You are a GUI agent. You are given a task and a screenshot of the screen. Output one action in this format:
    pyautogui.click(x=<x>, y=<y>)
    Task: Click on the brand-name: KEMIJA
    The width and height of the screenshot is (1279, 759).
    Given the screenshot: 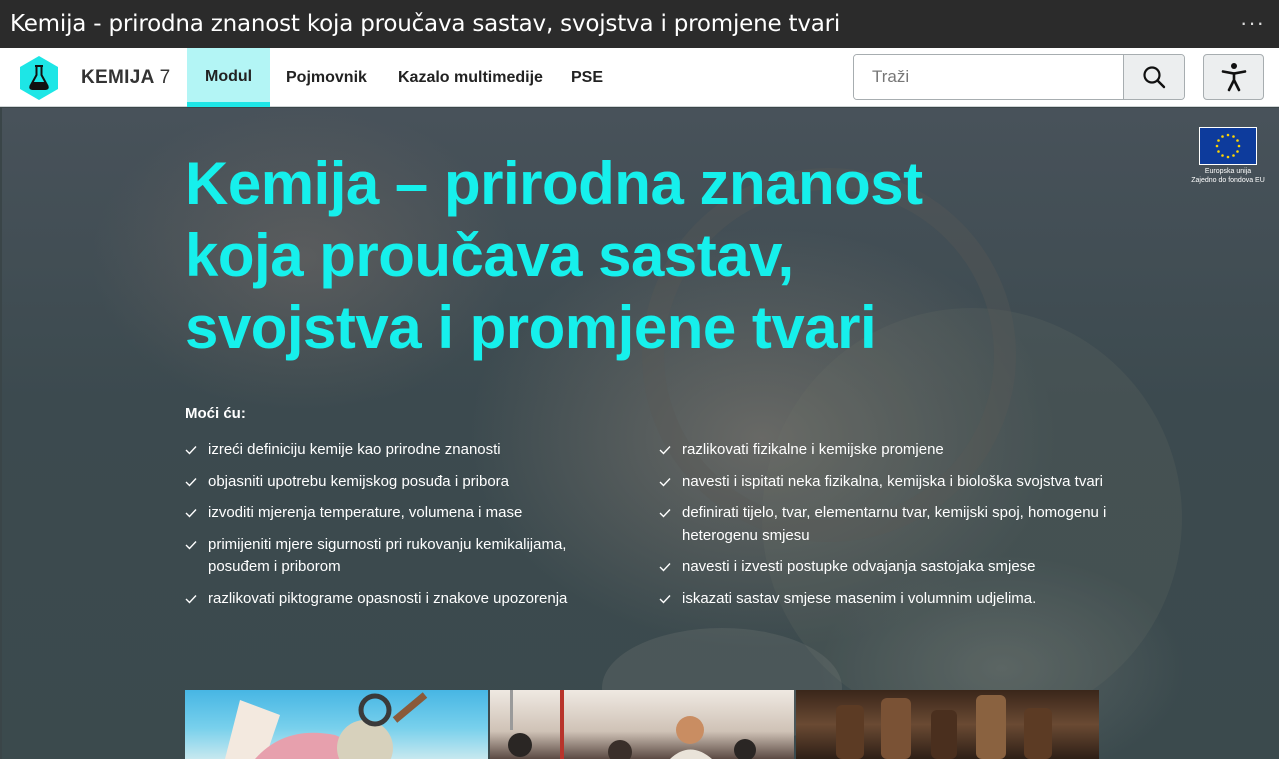 What is the action you would take?
    pyautogui.click(x=118, y=77)
    